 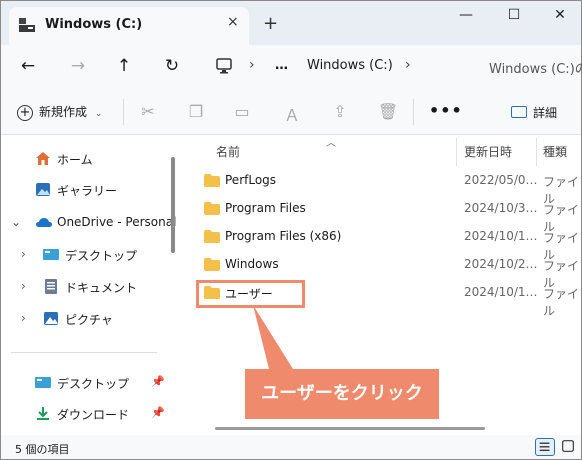 I want to click on sidebar-item-home: ホーム, so click(x=86, y=159).